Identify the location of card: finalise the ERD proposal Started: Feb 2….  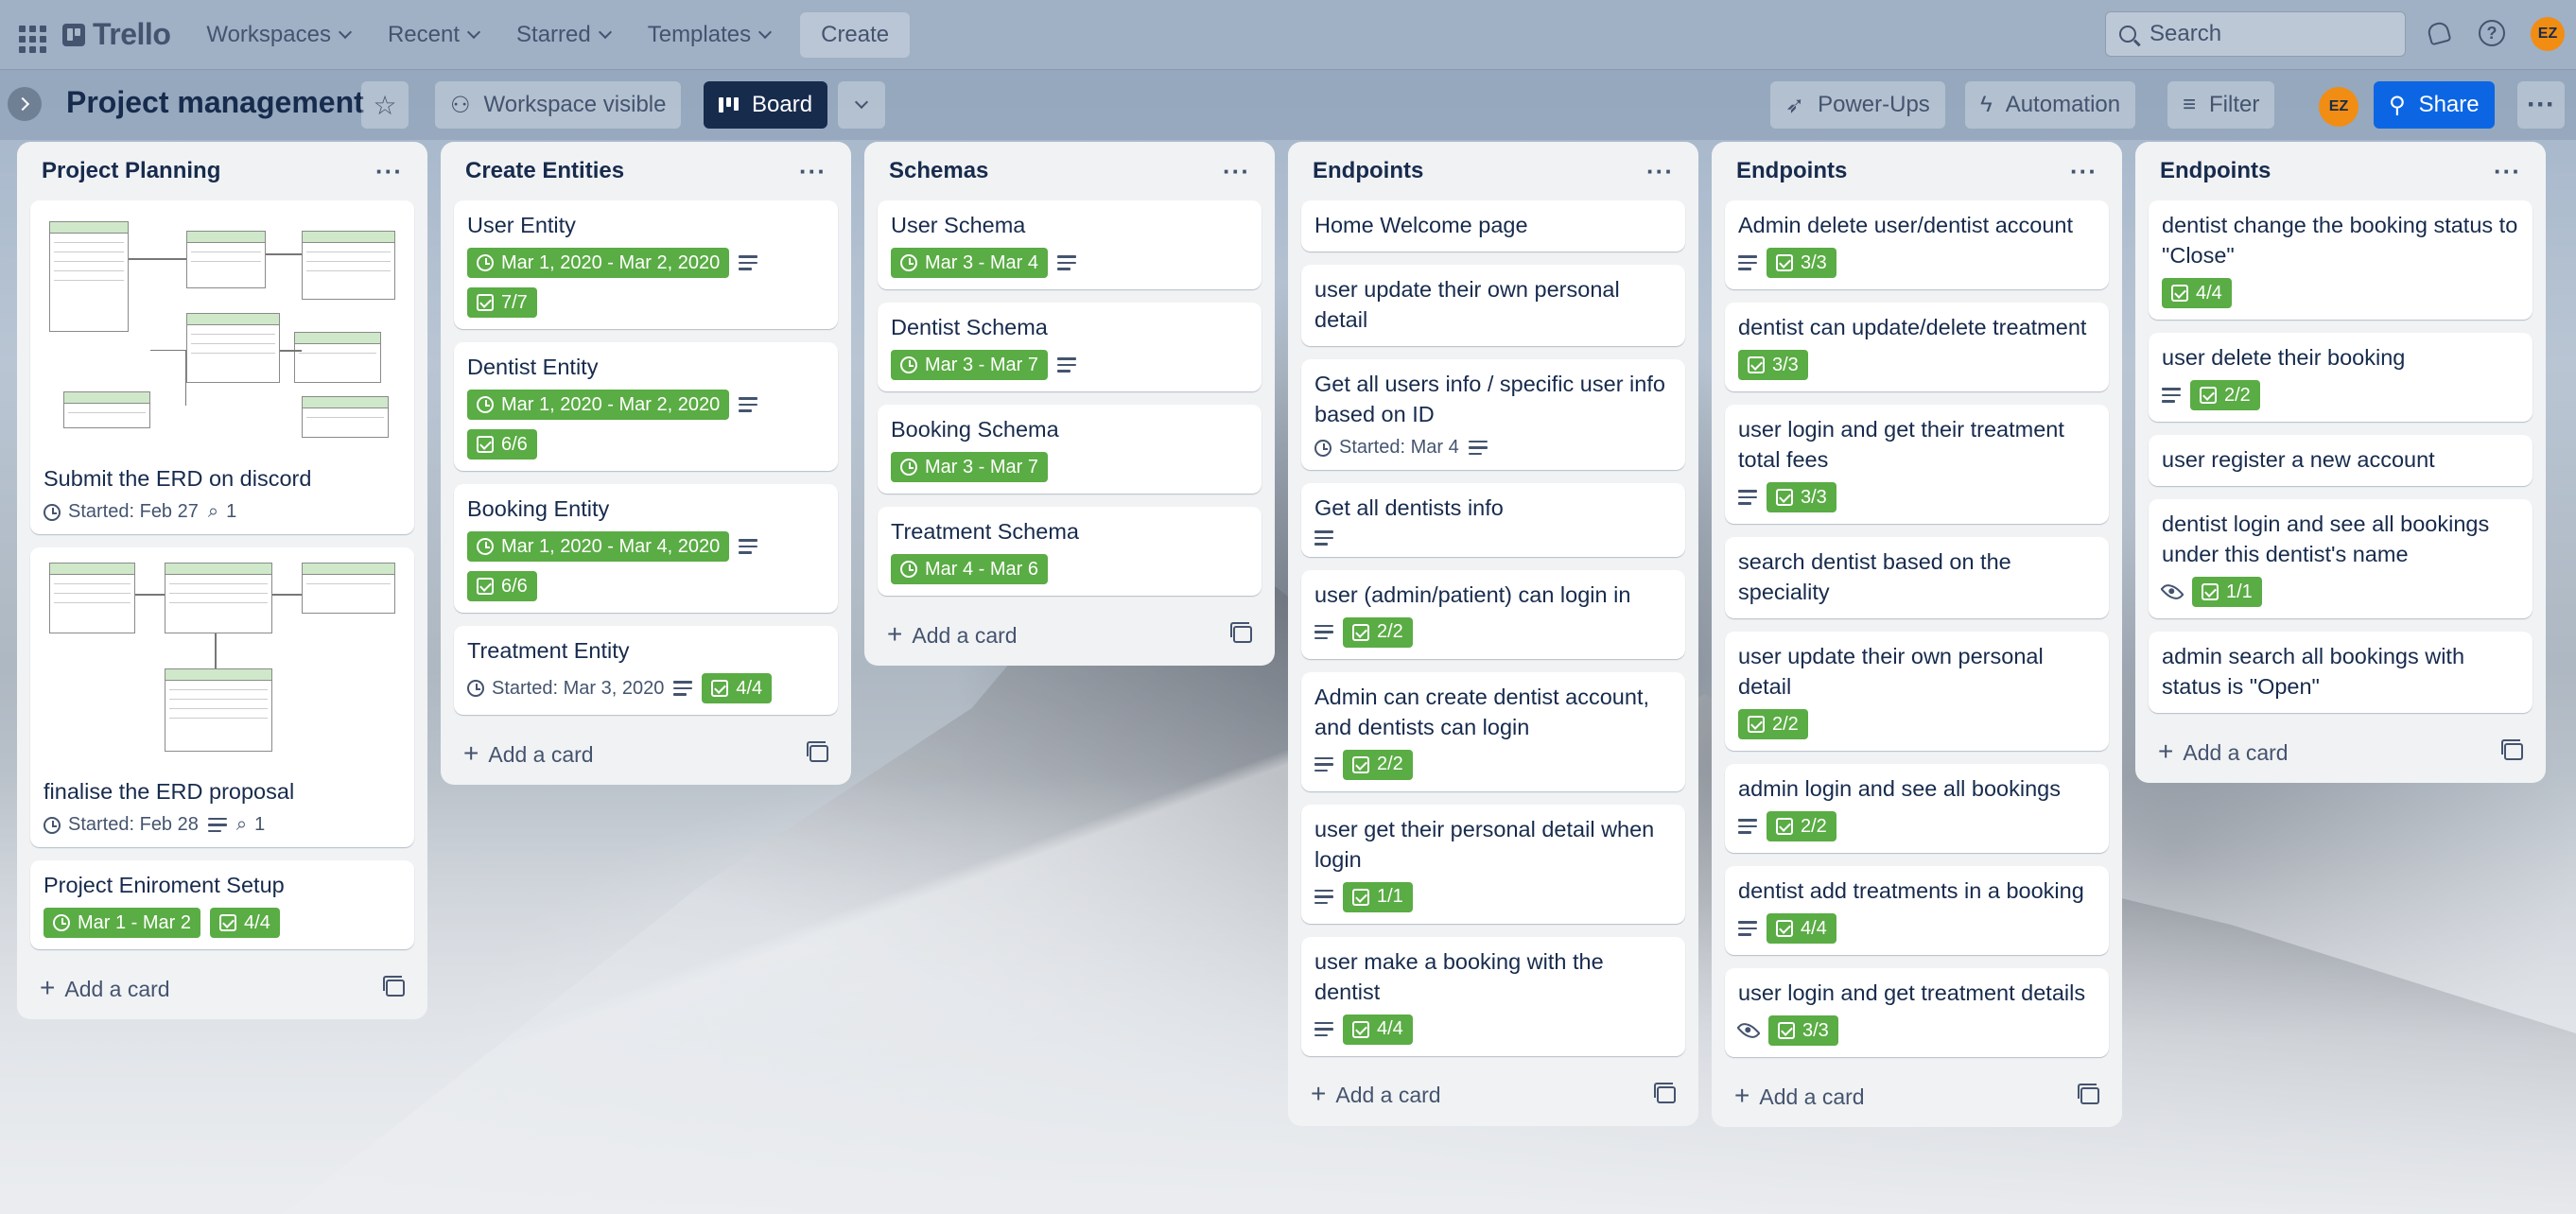
(222, 697).